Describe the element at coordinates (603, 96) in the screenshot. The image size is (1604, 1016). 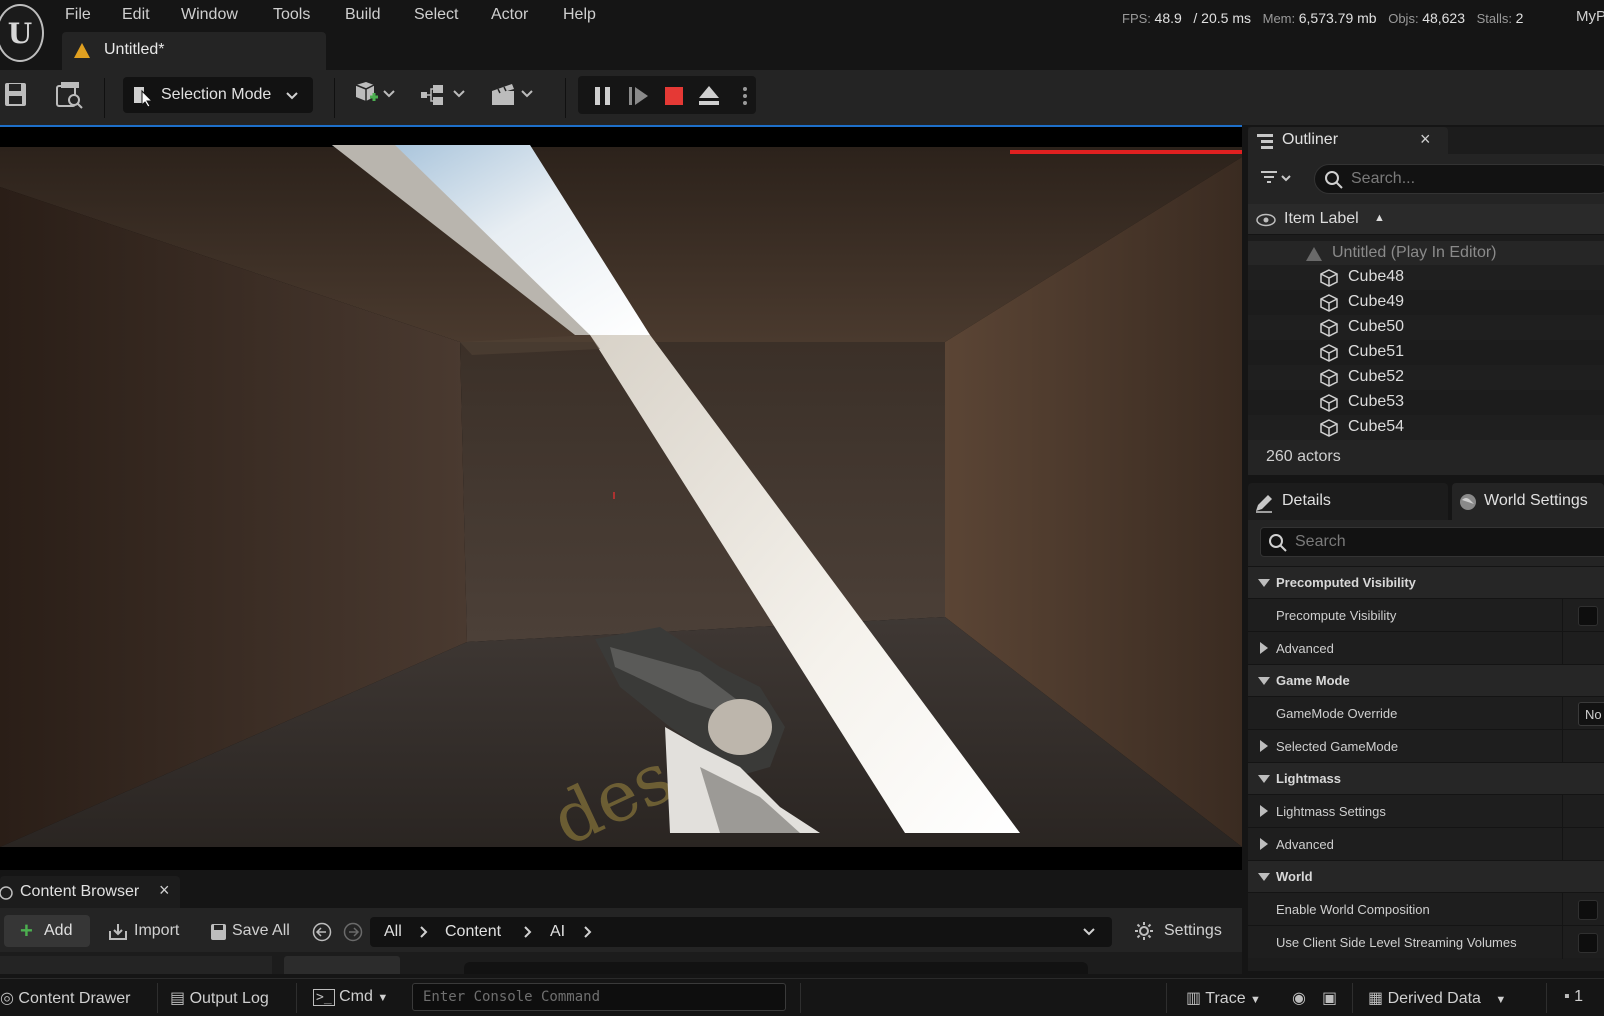
I see `pause-icon` at that location.